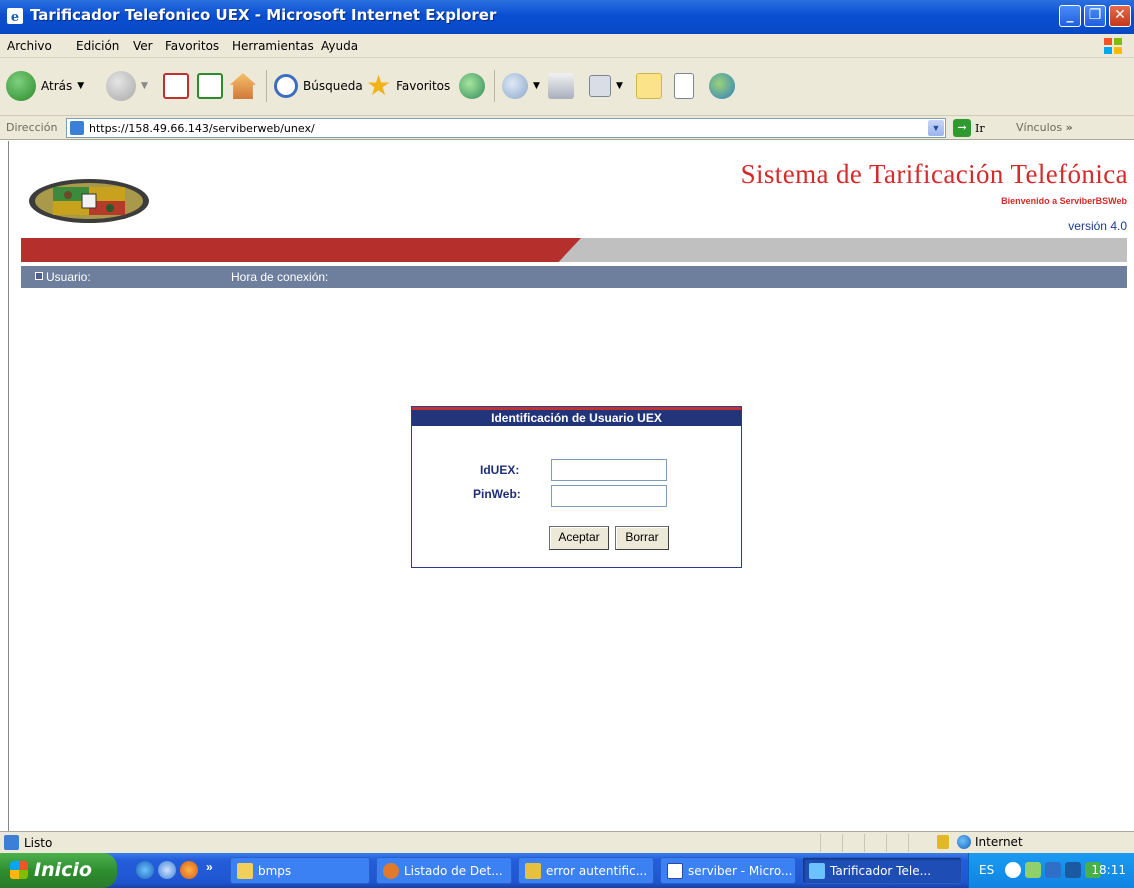 This screenshot has width=1134, height=888. Describe the element at coordinates (144, 86) in the screenshot. I see `forward-dropdown-icon: ▼` at that location.